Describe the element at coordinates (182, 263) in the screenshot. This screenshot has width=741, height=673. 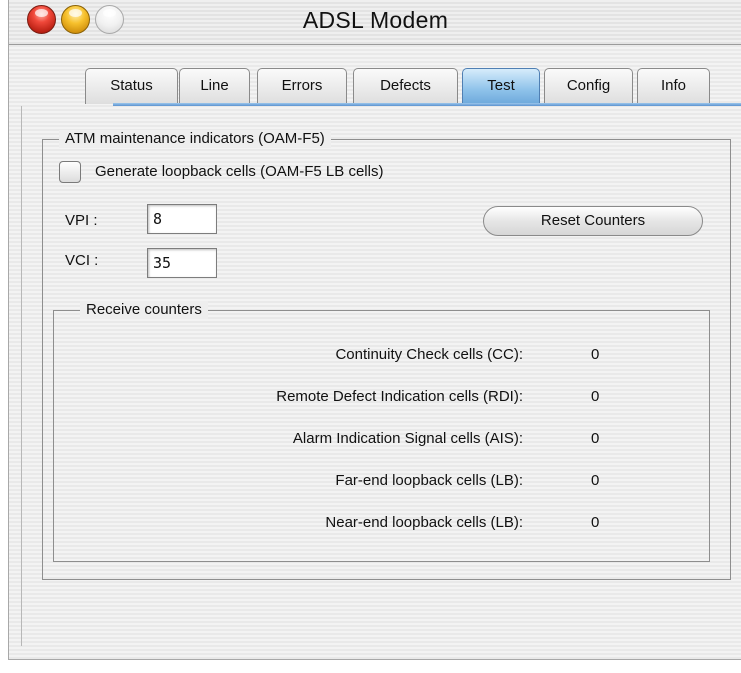
I see `vci-field: 35` at that location.